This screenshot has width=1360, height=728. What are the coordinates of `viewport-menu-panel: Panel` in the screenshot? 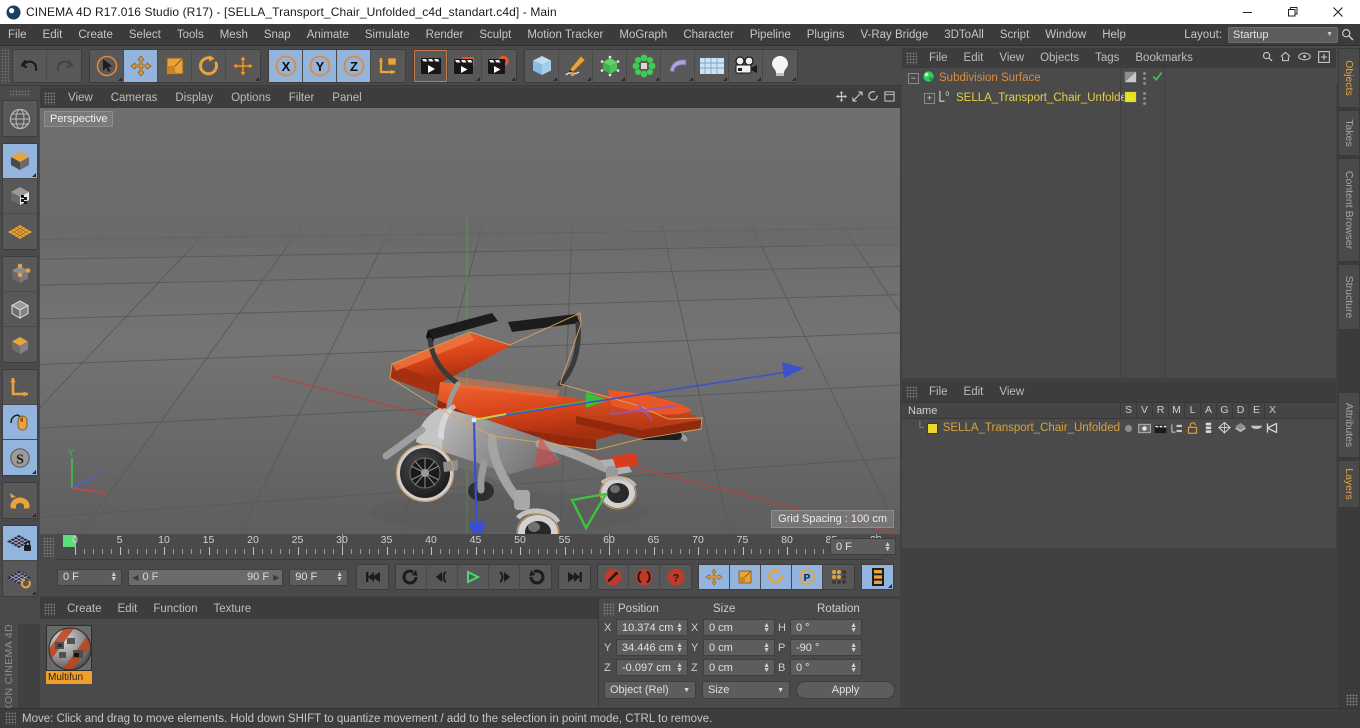 It's located at (346, 98).